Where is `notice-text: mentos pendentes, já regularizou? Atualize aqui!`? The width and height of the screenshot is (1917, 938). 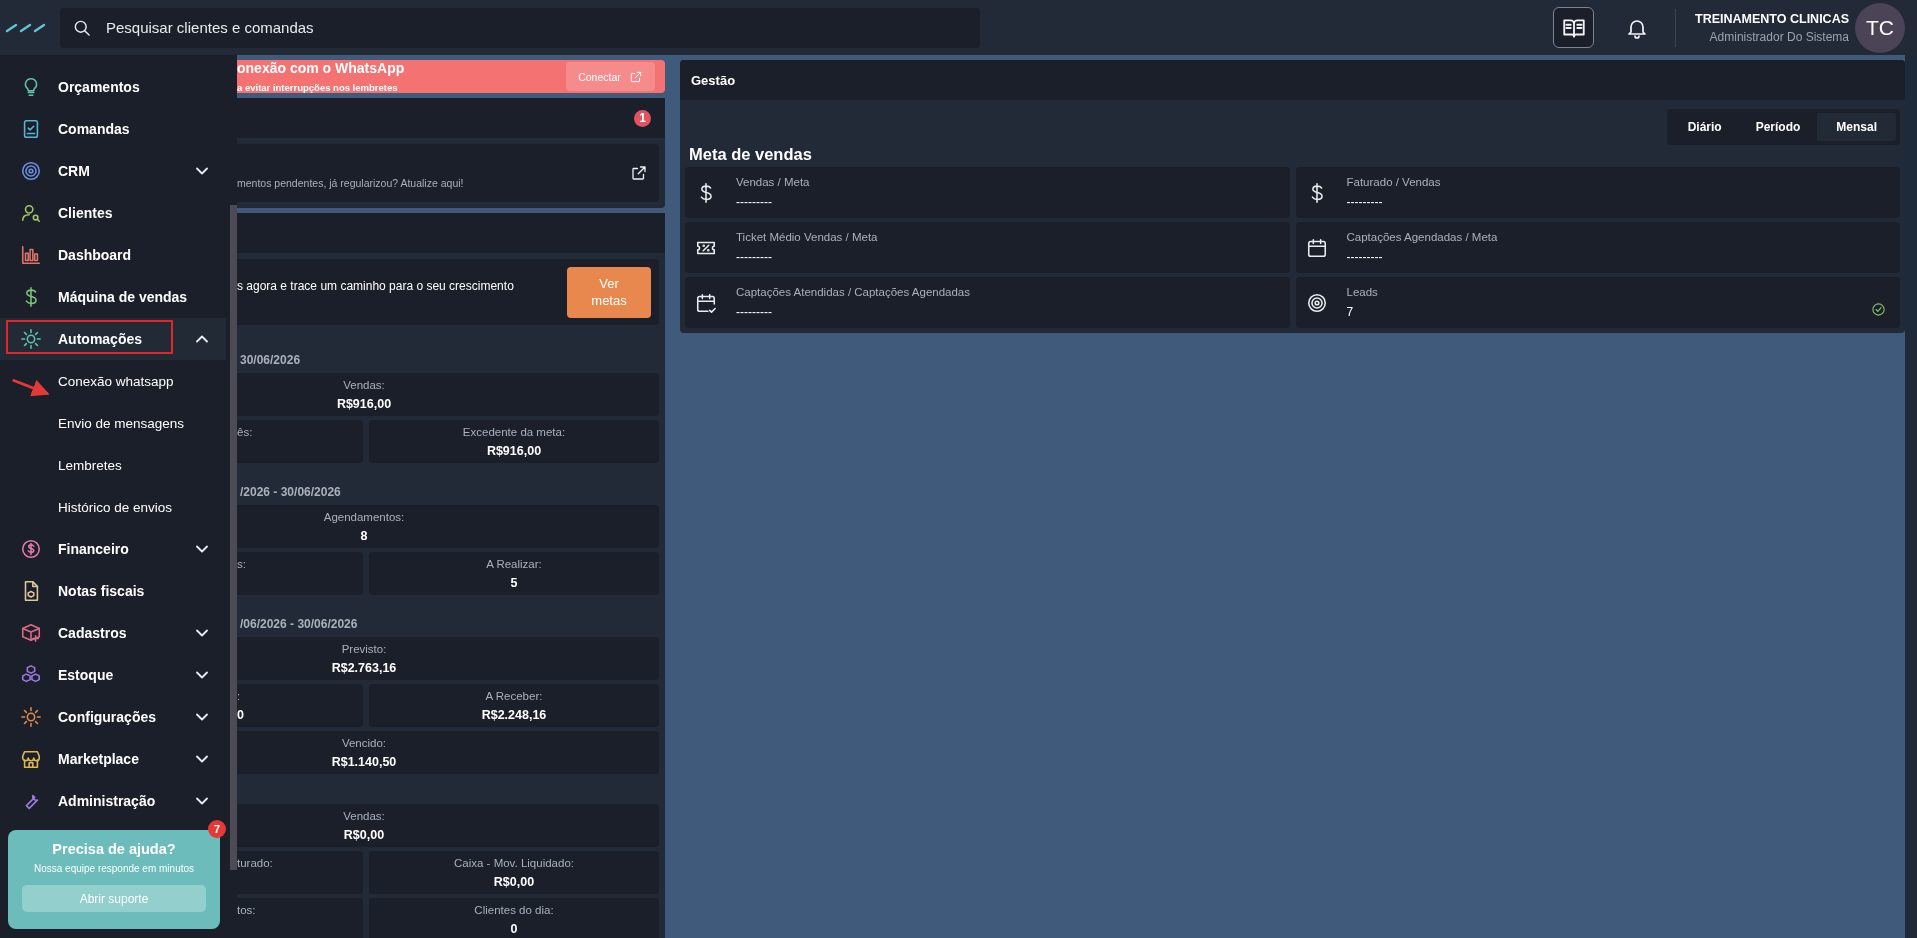 notice-text: mentos pendentes, já regularizou? Atualize aqui! is located at coordinates (351, 182).